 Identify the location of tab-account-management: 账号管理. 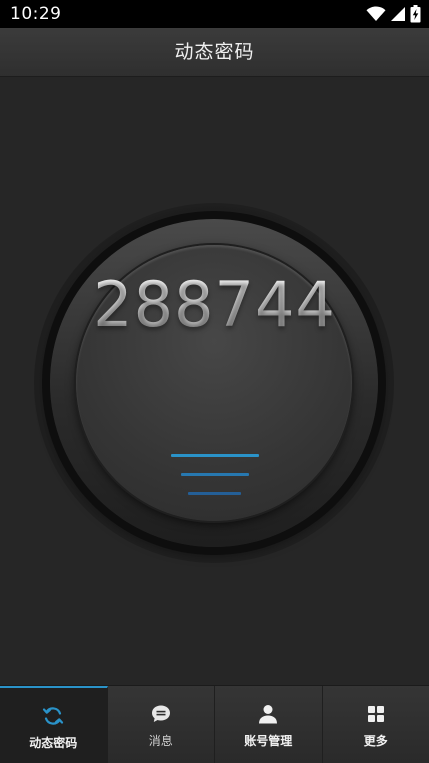
(269, 724).